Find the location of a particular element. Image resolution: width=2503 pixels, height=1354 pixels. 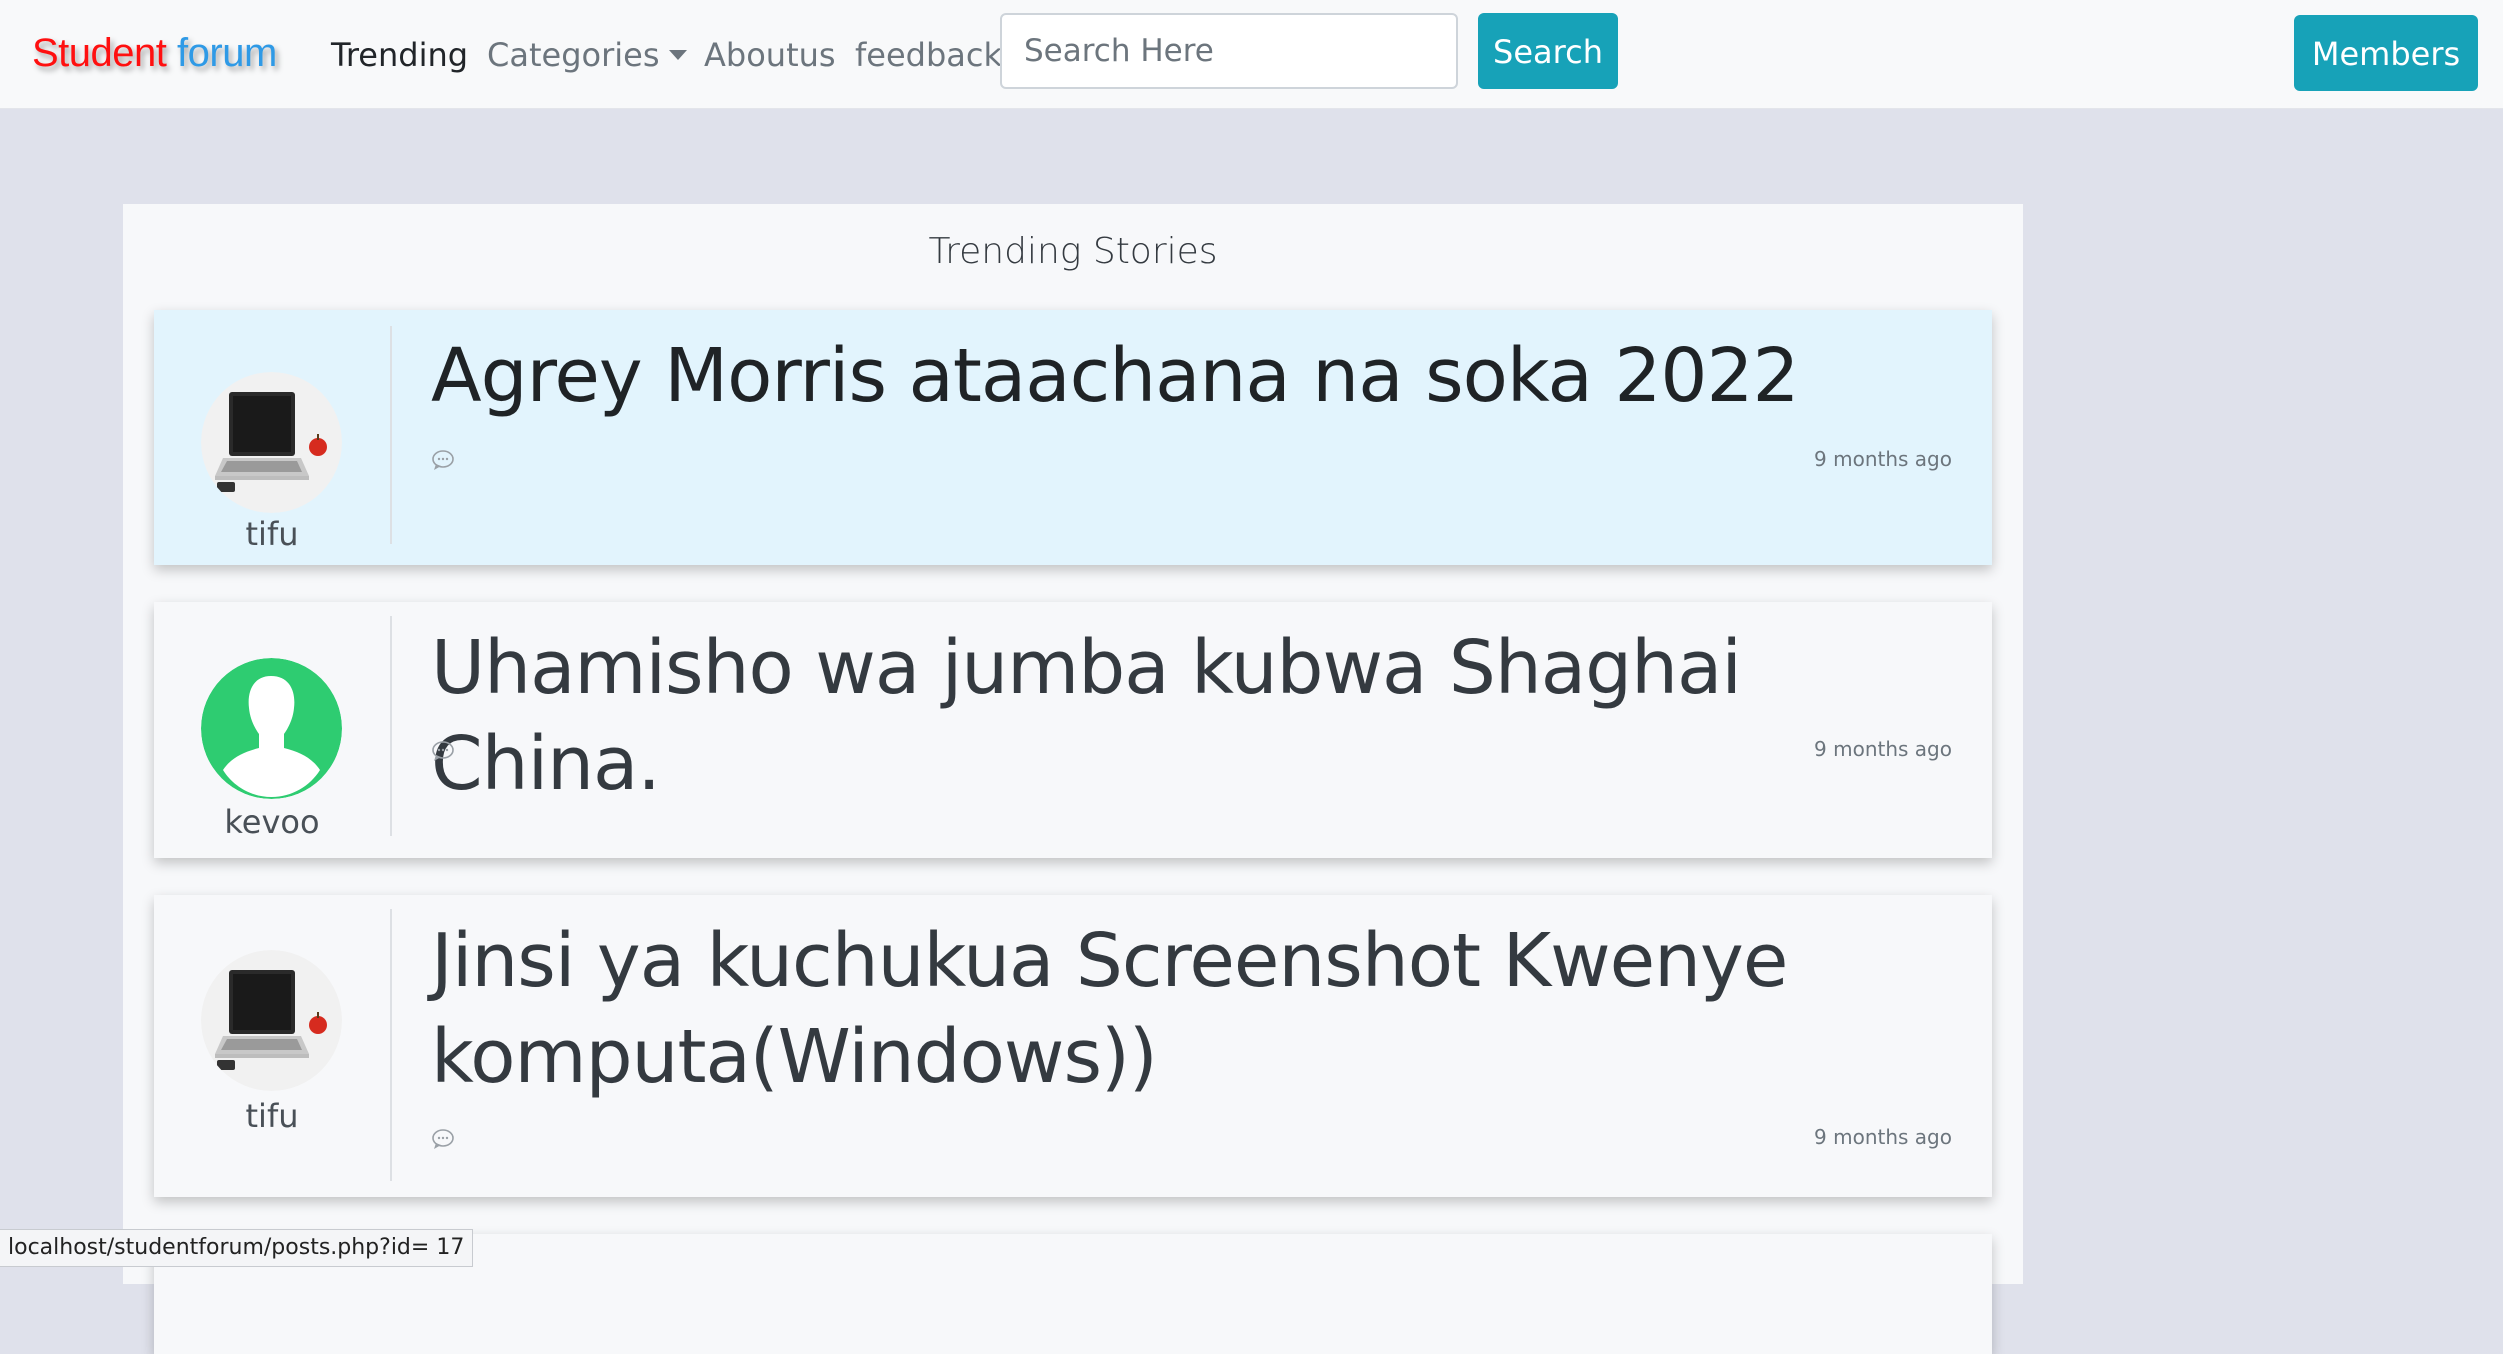

section-title: Trending Stories is located at coordinates (1073, 251).